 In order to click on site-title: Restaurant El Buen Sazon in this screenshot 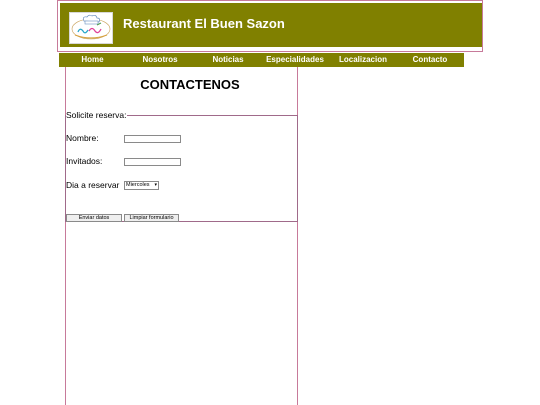, I will do `click(204, 23)`.